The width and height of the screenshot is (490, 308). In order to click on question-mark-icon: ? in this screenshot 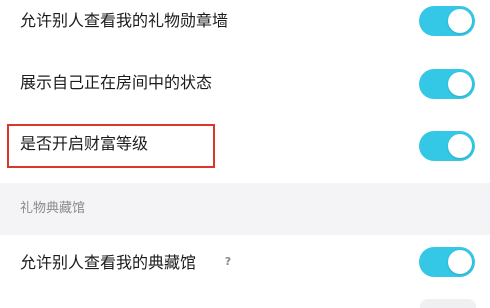, I will do `click(228, 262)`.